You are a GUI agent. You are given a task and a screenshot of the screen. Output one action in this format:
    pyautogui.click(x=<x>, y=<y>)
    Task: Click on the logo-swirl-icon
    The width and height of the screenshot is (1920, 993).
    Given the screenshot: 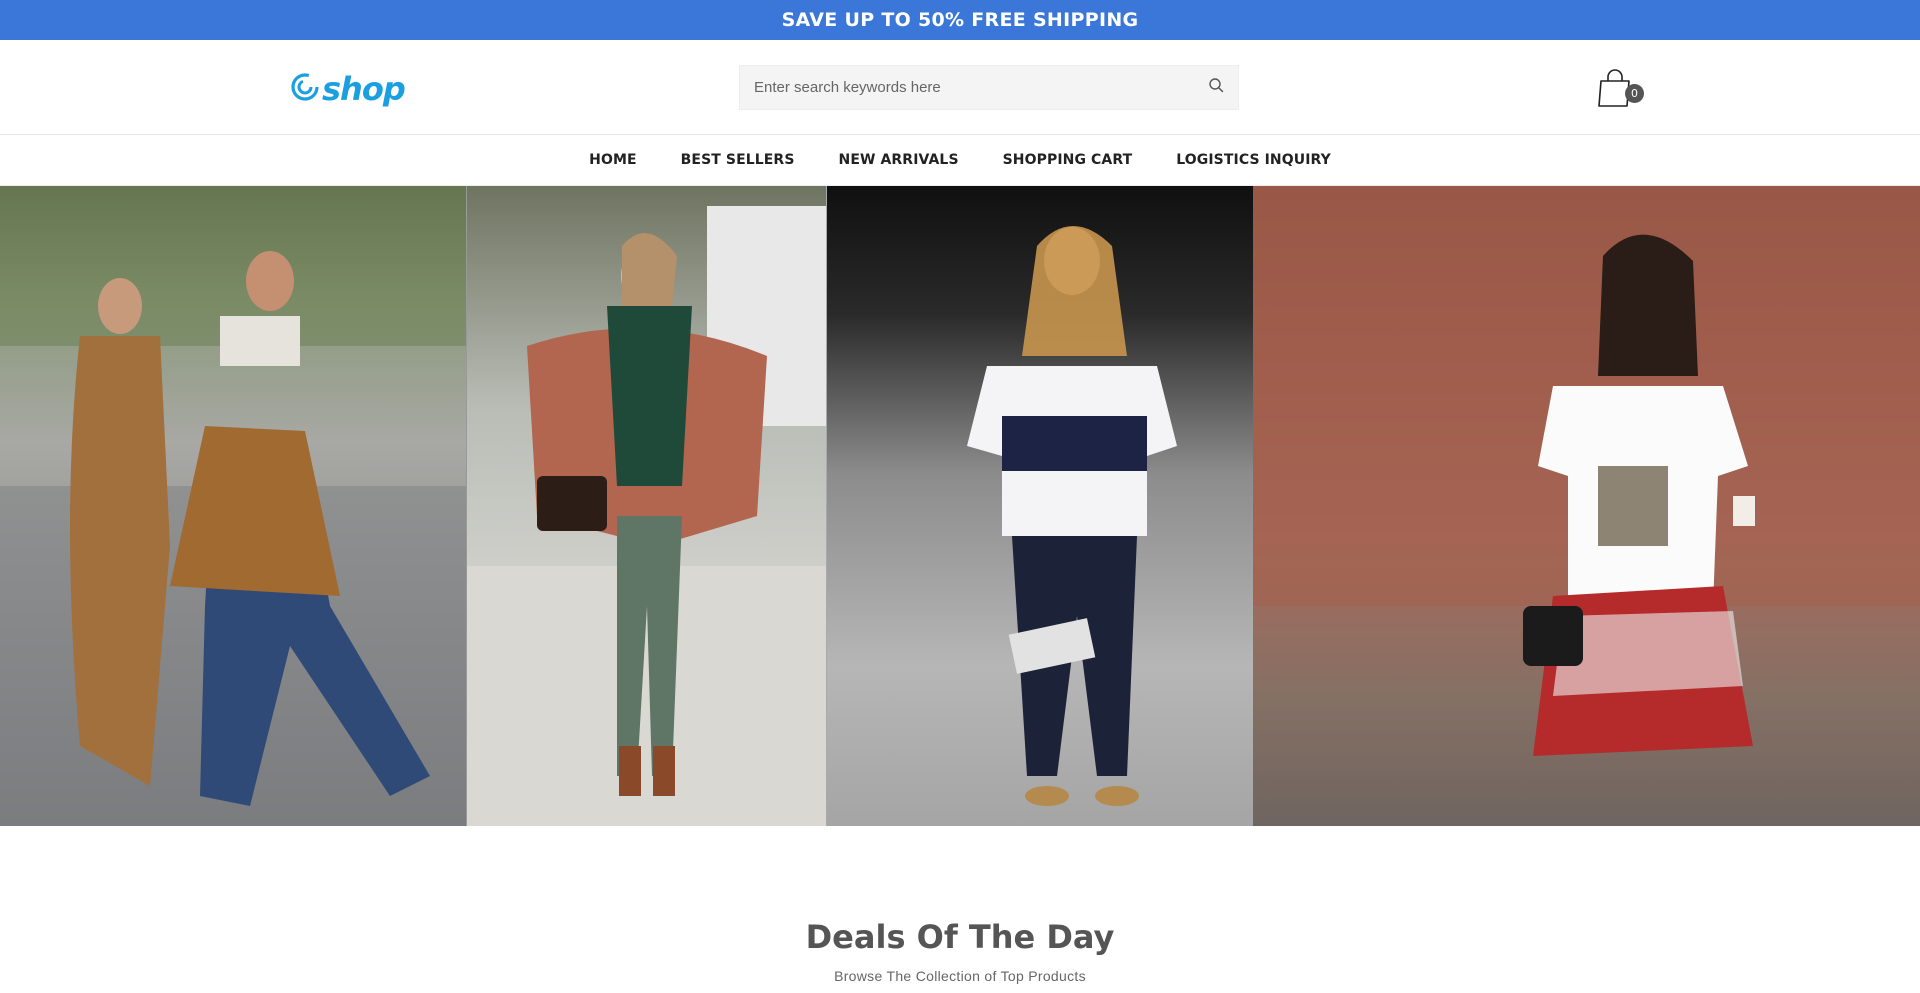 What is the action you would take?
    pyautogui.click(x=305, y=89)
    